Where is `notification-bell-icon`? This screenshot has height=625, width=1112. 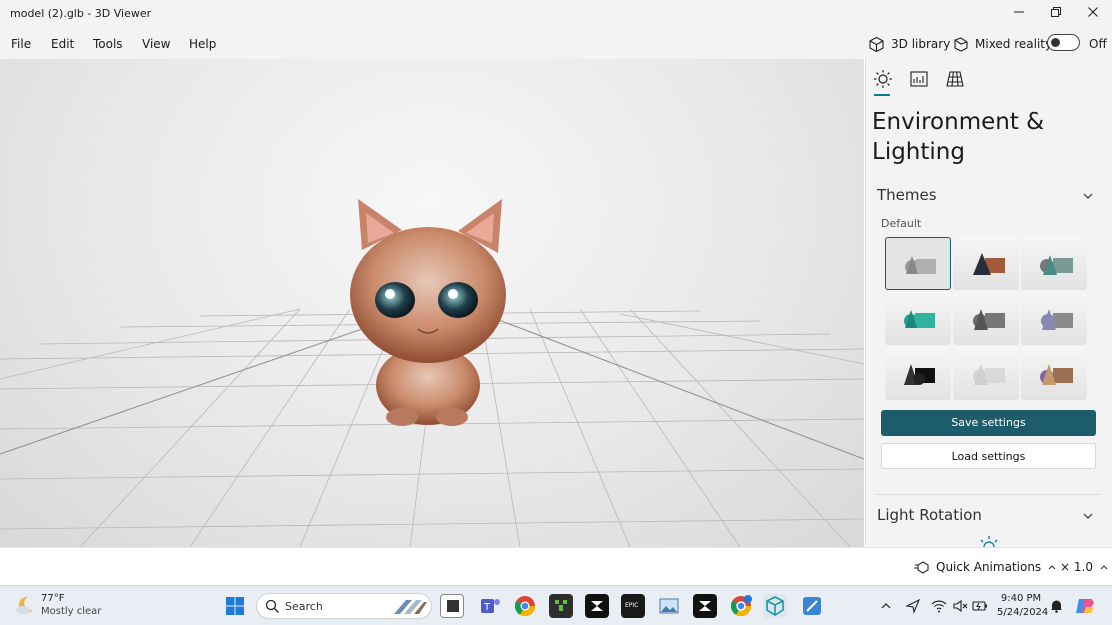 notification-bell-icon is located at coordinates (1056, 605).